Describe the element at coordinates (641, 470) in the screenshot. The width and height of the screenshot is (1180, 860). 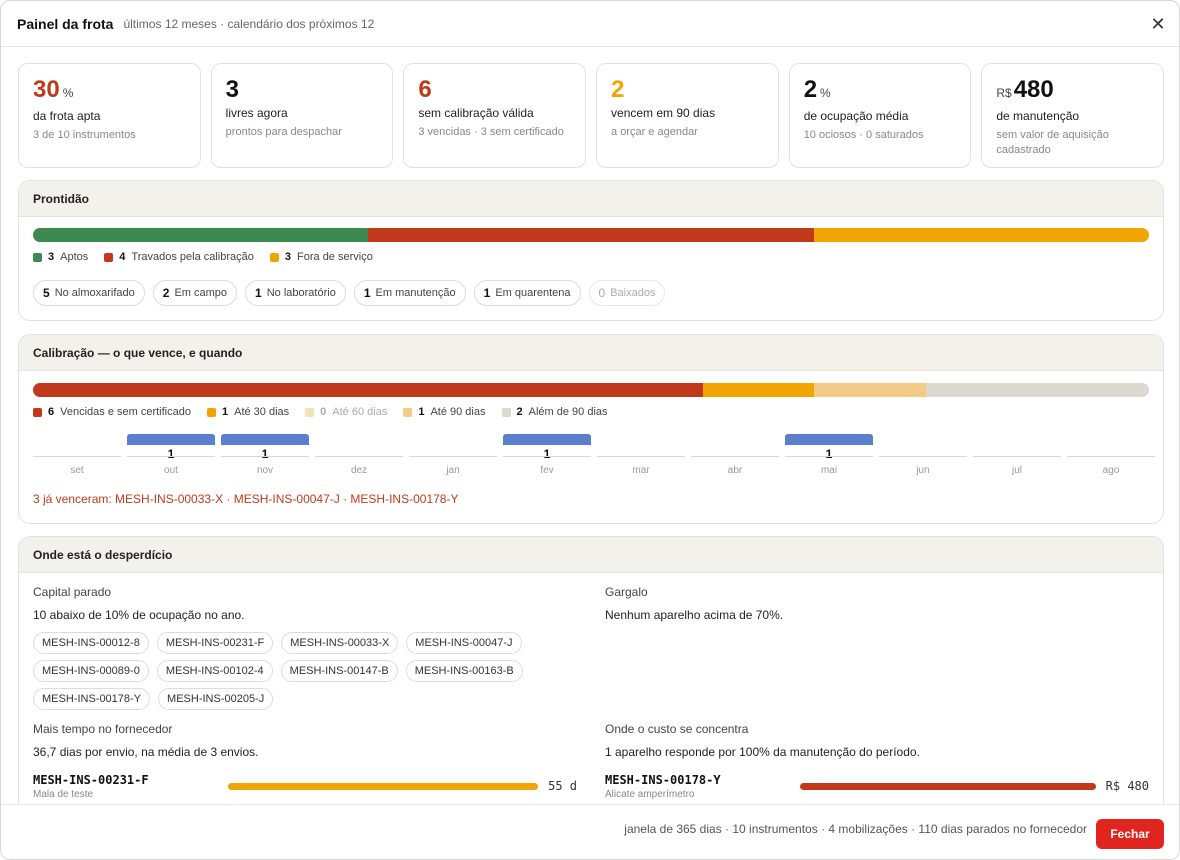
I see `month-label: mar` at that location.